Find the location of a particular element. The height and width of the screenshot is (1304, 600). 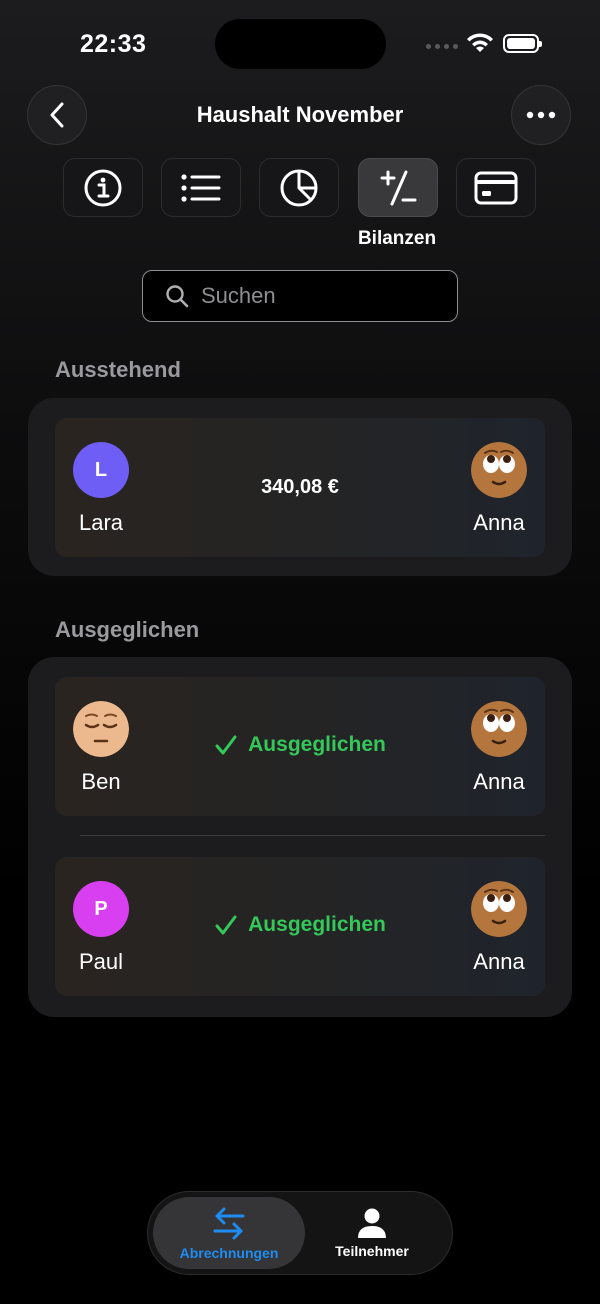

list-icon is located at coordinates (201, 187).